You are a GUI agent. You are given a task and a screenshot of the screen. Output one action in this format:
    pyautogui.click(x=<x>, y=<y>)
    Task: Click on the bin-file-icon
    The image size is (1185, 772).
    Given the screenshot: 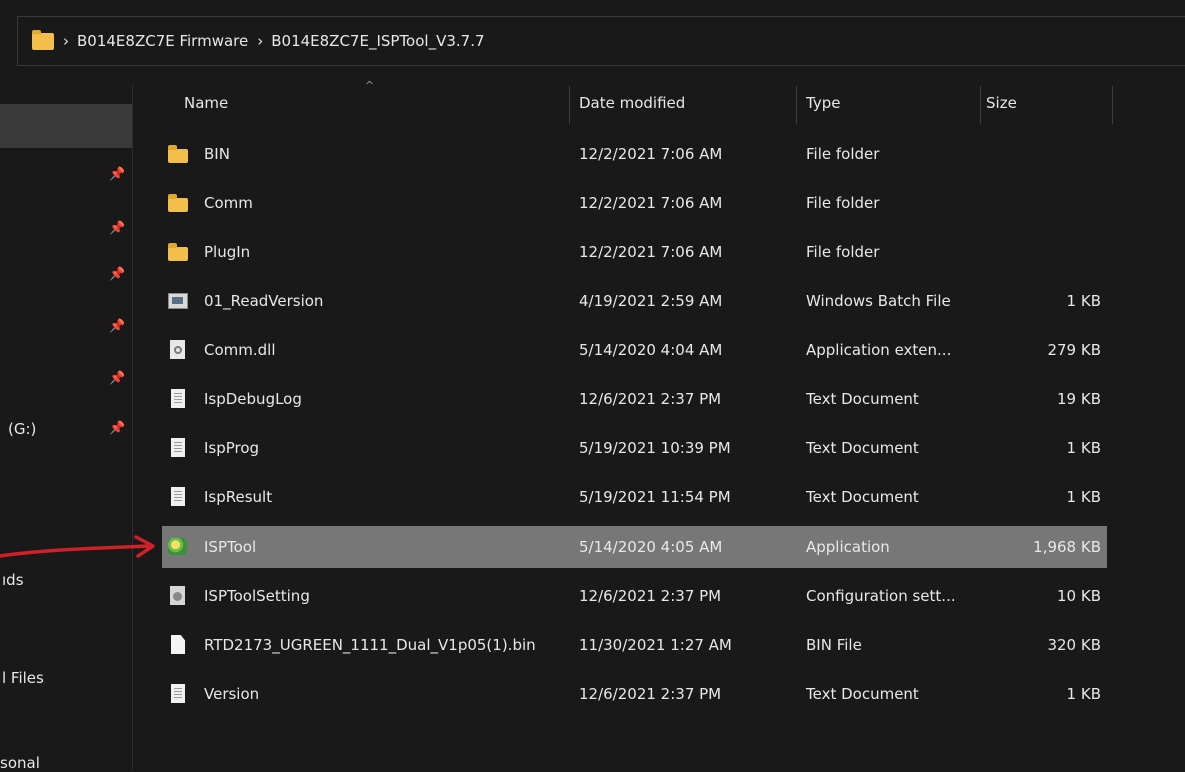 What is the action you would take?
    pyautogui.click(x=178, y=644)
    